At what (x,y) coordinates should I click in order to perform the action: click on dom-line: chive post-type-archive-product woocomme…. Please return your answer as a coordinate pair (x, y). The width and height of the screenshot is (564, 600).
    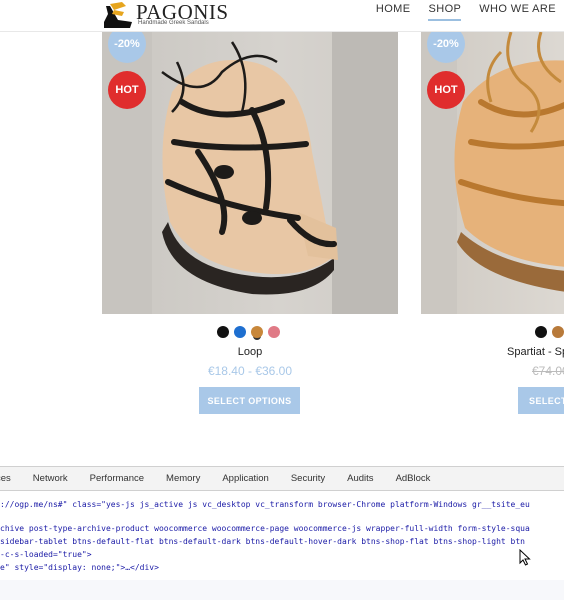
    Looking at the image, I should click on (282, 529).